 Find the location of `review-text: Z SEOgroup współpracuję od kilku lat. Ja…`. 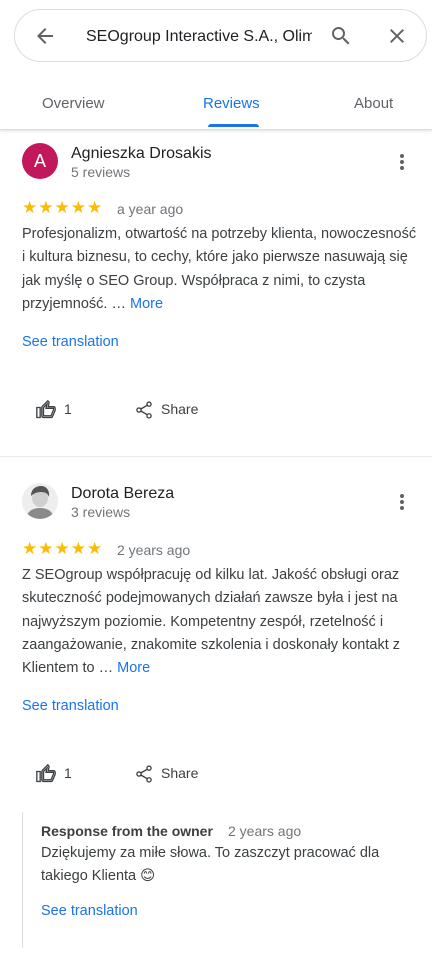

review-text: Z SEOgroup współpracuję od kilku lat. Ja… is located at coordinates (222, 622).